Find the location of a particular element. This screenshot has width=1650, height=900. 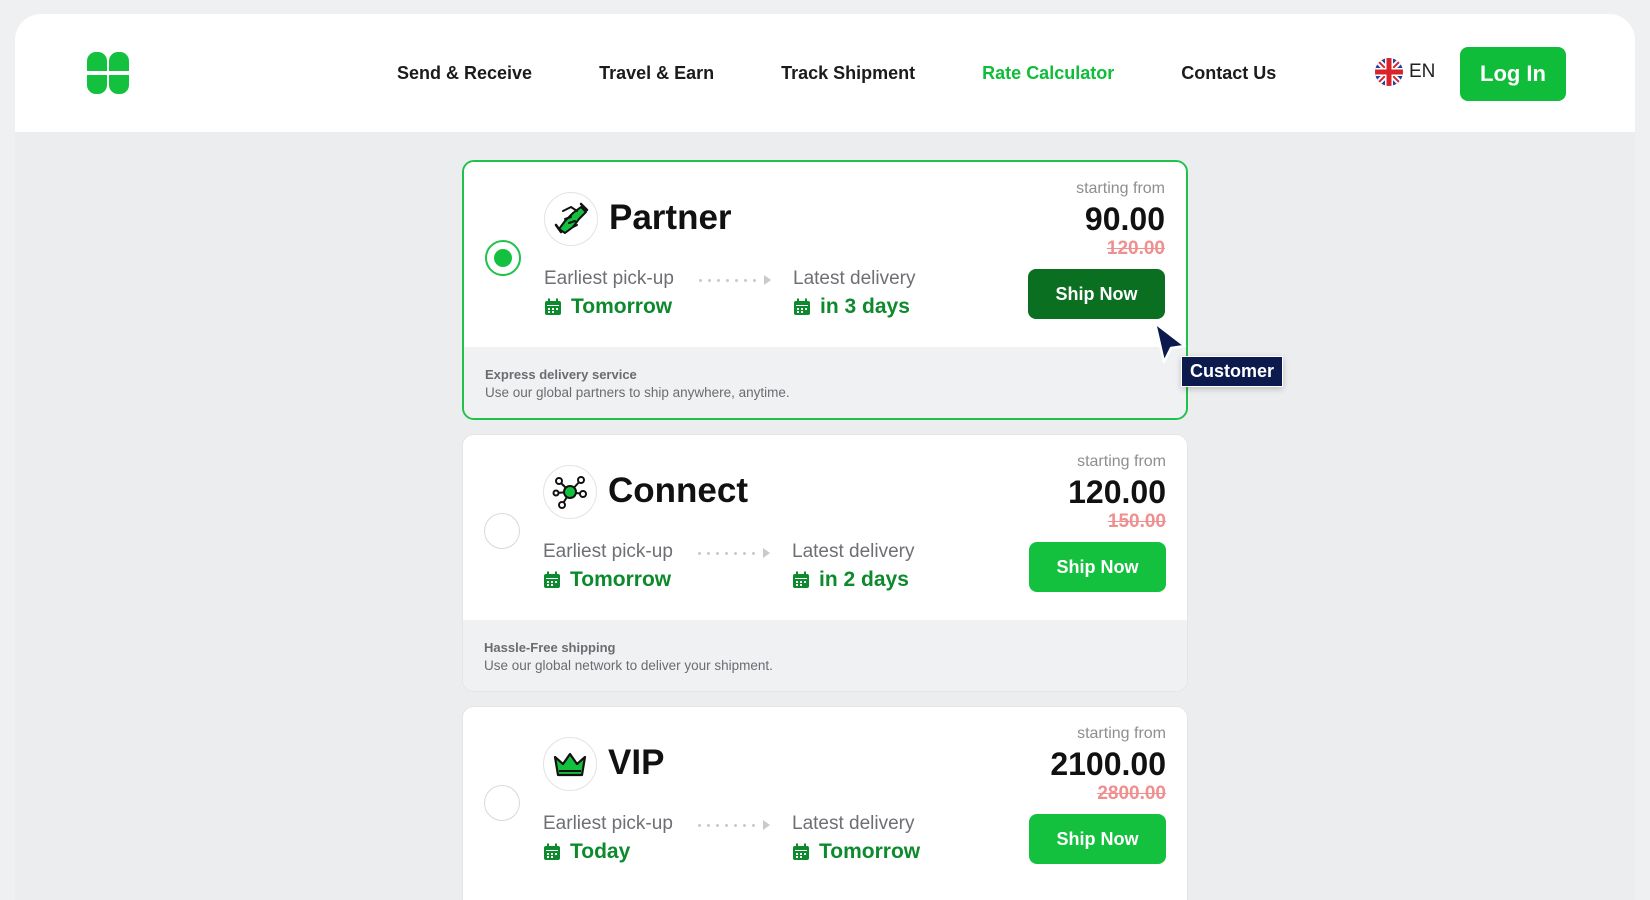

delivery-value-text: in 2 days is located at coordinates (864, 579).